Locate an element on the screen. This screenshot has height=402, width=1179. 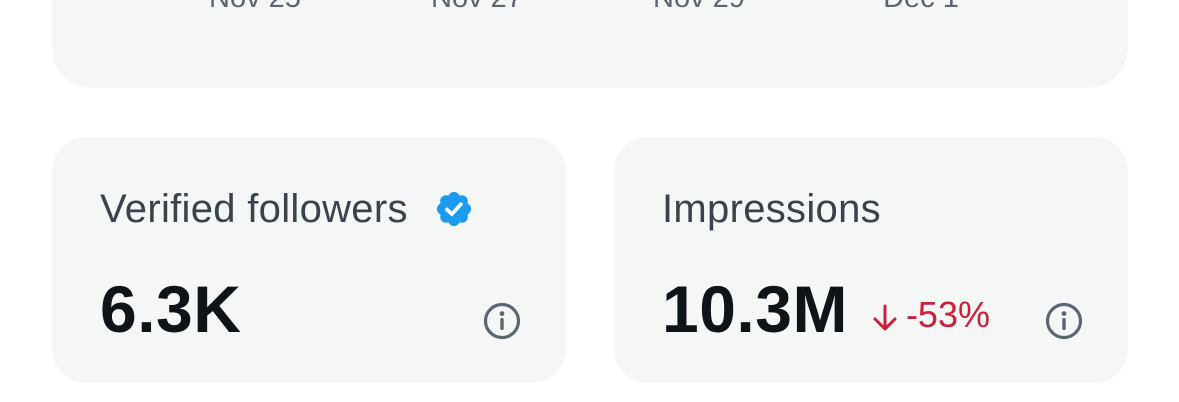
card-title: Impressions is located at coordinates (771, 208).